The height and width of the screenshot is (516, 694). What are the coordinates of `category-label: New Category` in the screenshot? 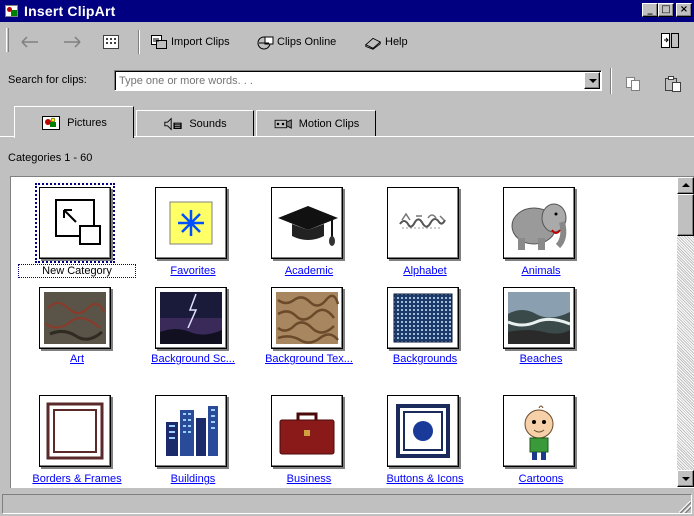 It's located at (77, 271).